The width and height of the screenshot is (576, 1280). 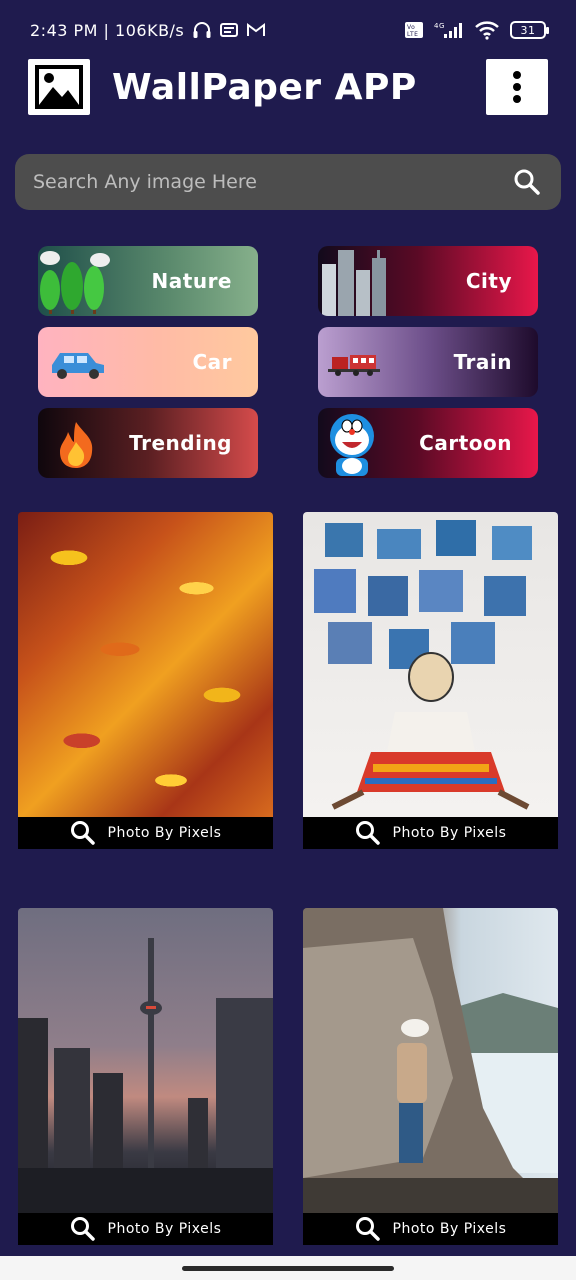 What do you see at coordinates (256, 30) in the screenshot?
I see `gmail-icon` at bounding box center [256, 30].